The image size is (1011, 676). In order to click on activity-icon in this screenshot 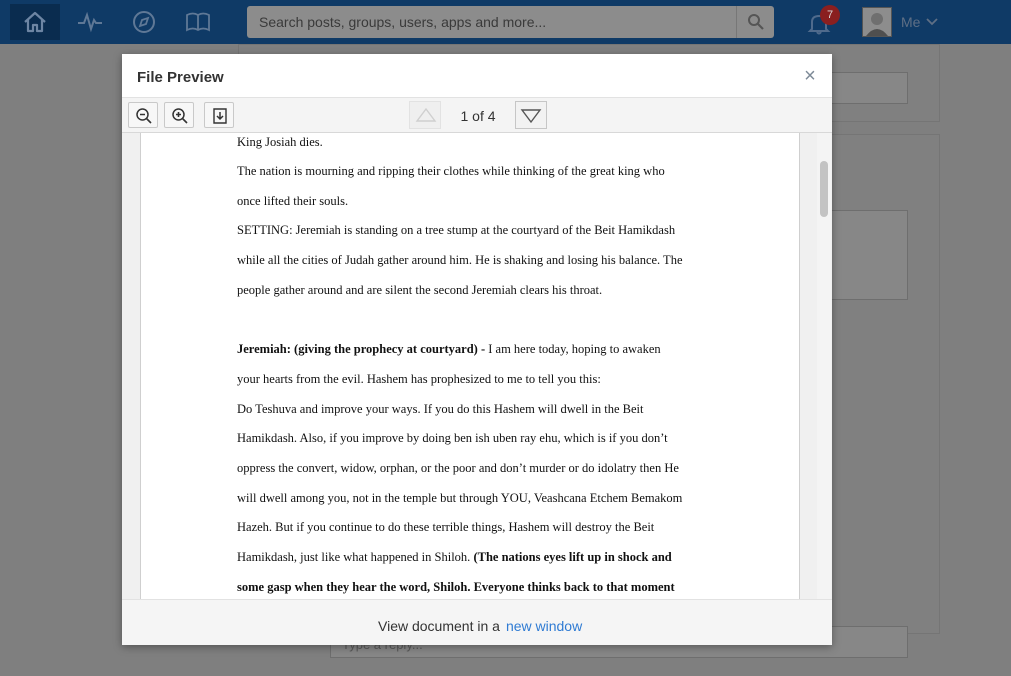, I will do `click(90, 22)`.